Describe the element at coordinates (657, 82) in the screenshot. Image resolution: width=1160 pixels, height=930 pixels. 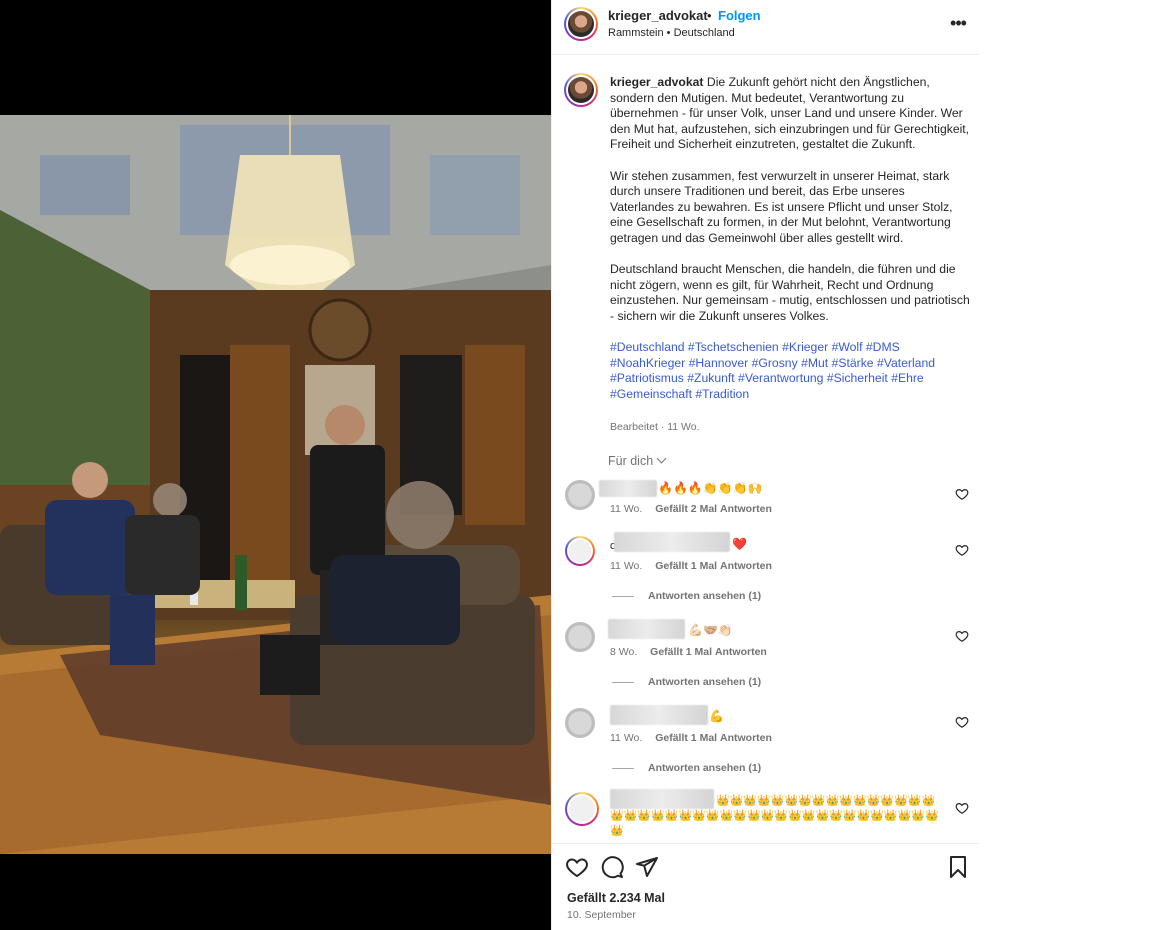
I see `caption-username: krieger_advokat` at that location.